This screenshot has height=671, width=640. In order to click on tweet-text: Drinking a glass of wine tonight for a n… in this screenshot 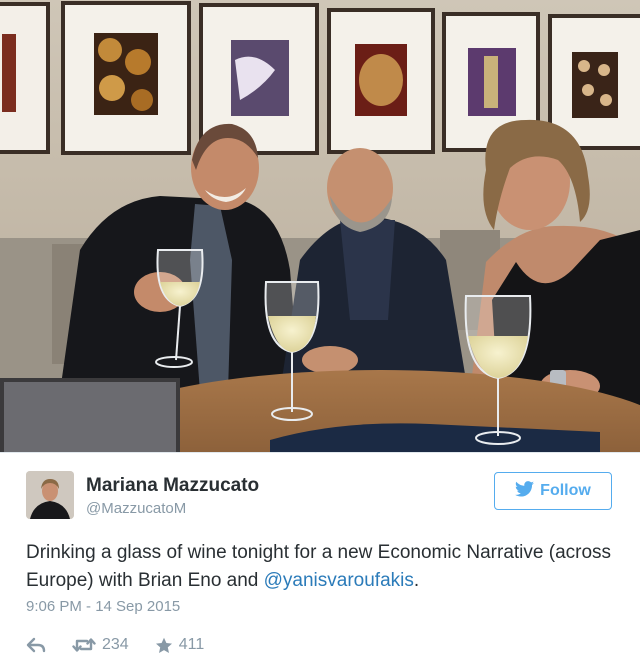, I will do `click(321, 567)`.